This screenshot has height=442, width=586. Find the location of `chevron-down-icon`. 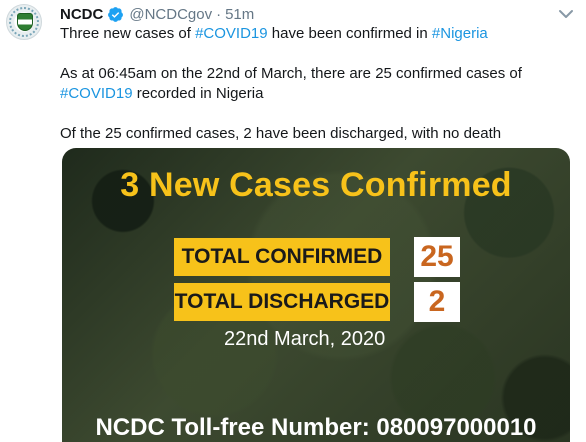

chevron-down-icon is located at coordinates (566, 14).